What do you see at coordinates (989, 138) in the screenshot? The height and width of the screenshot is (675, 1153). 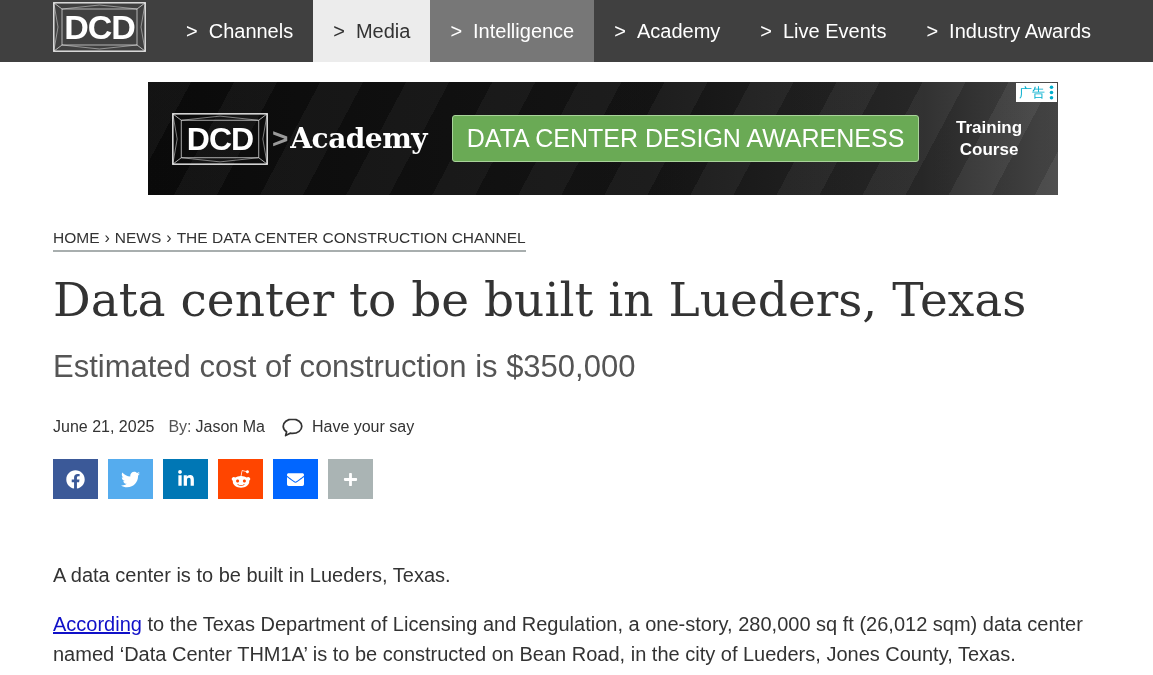 I see `ad-tagline: Training Course` at bounding box center [989, 138].